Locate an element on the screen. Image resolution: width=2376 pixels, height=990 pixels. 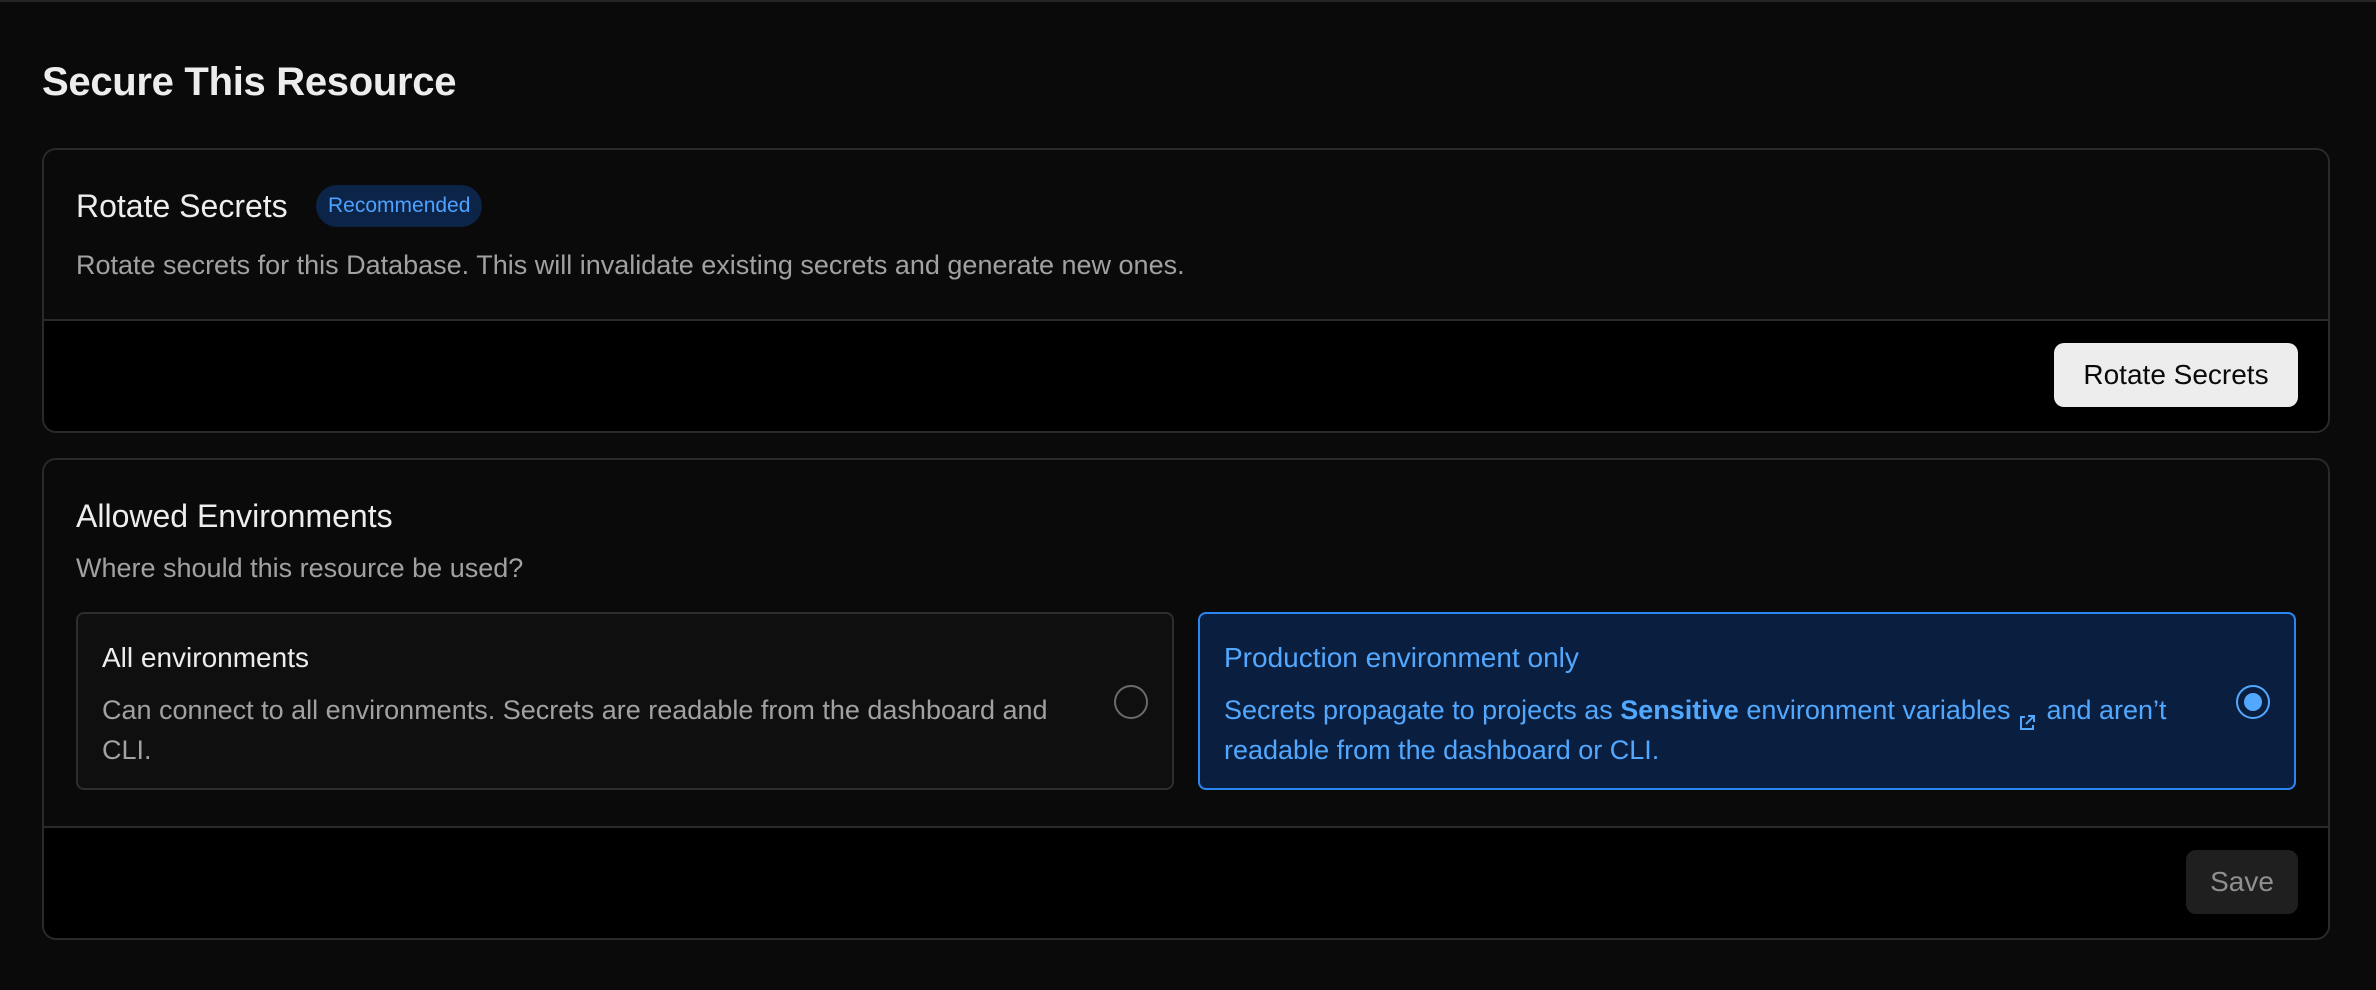
sensitive-label: Sensitive is located at coordinates (1679, 710).